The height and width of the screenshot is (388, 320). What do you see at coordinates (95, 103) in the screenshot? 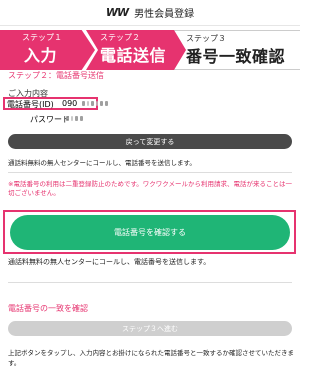
I see `phone-number-masked` at bounding box center [95, 103].